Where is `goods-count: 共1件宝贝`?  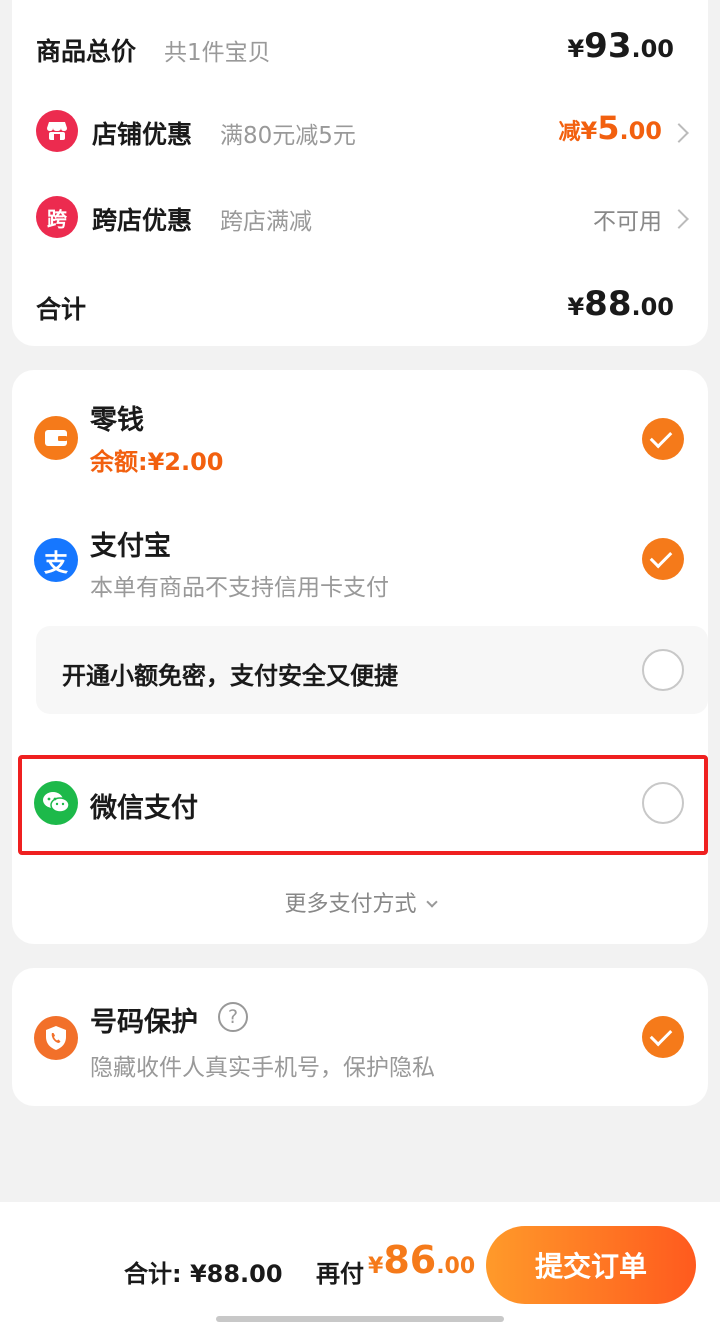
goods-count: 共1件宝贝 is located at coordinates (217, 53).